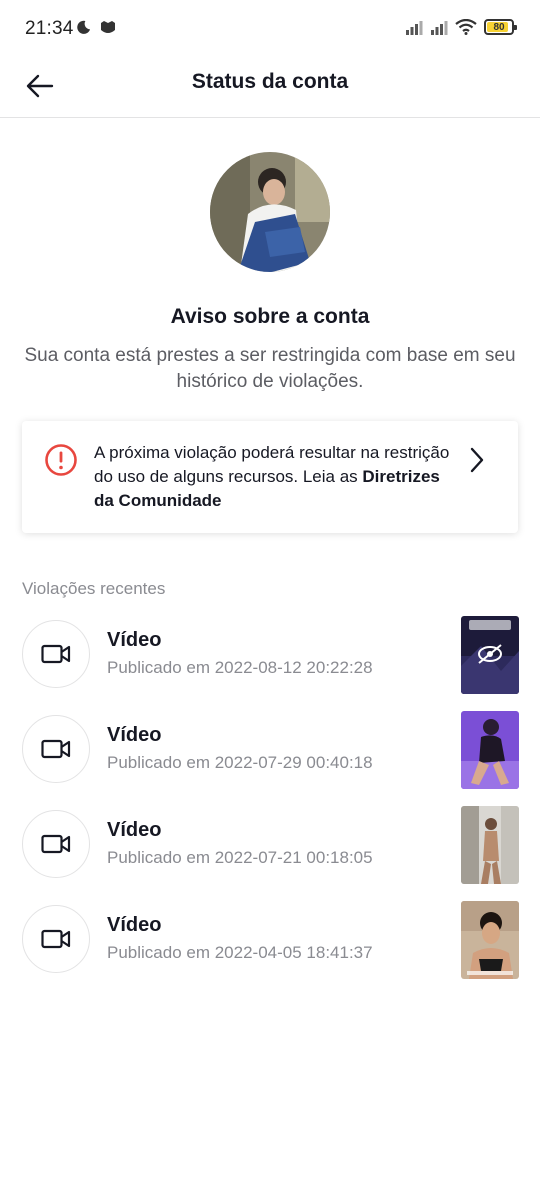 This screenshot has height=1200, width=540. I want to click on violation-item: Vídeo Publicado em 2022-07-21 00:18:05, so click(270, 842).